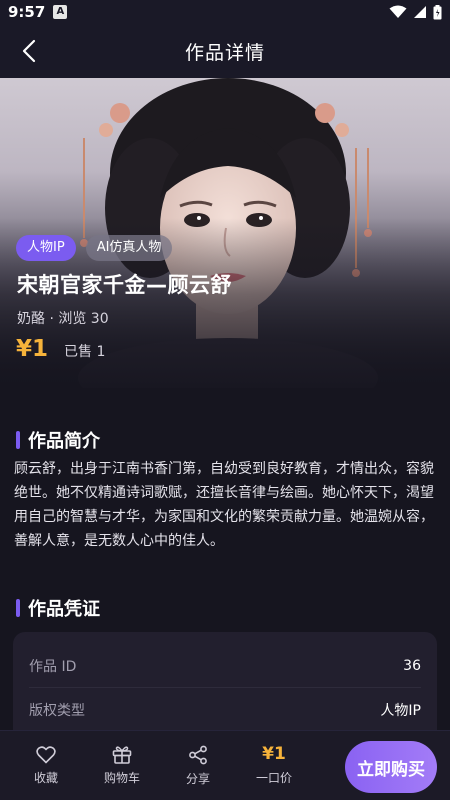  I want to click on share-icon, so click(198, 754).